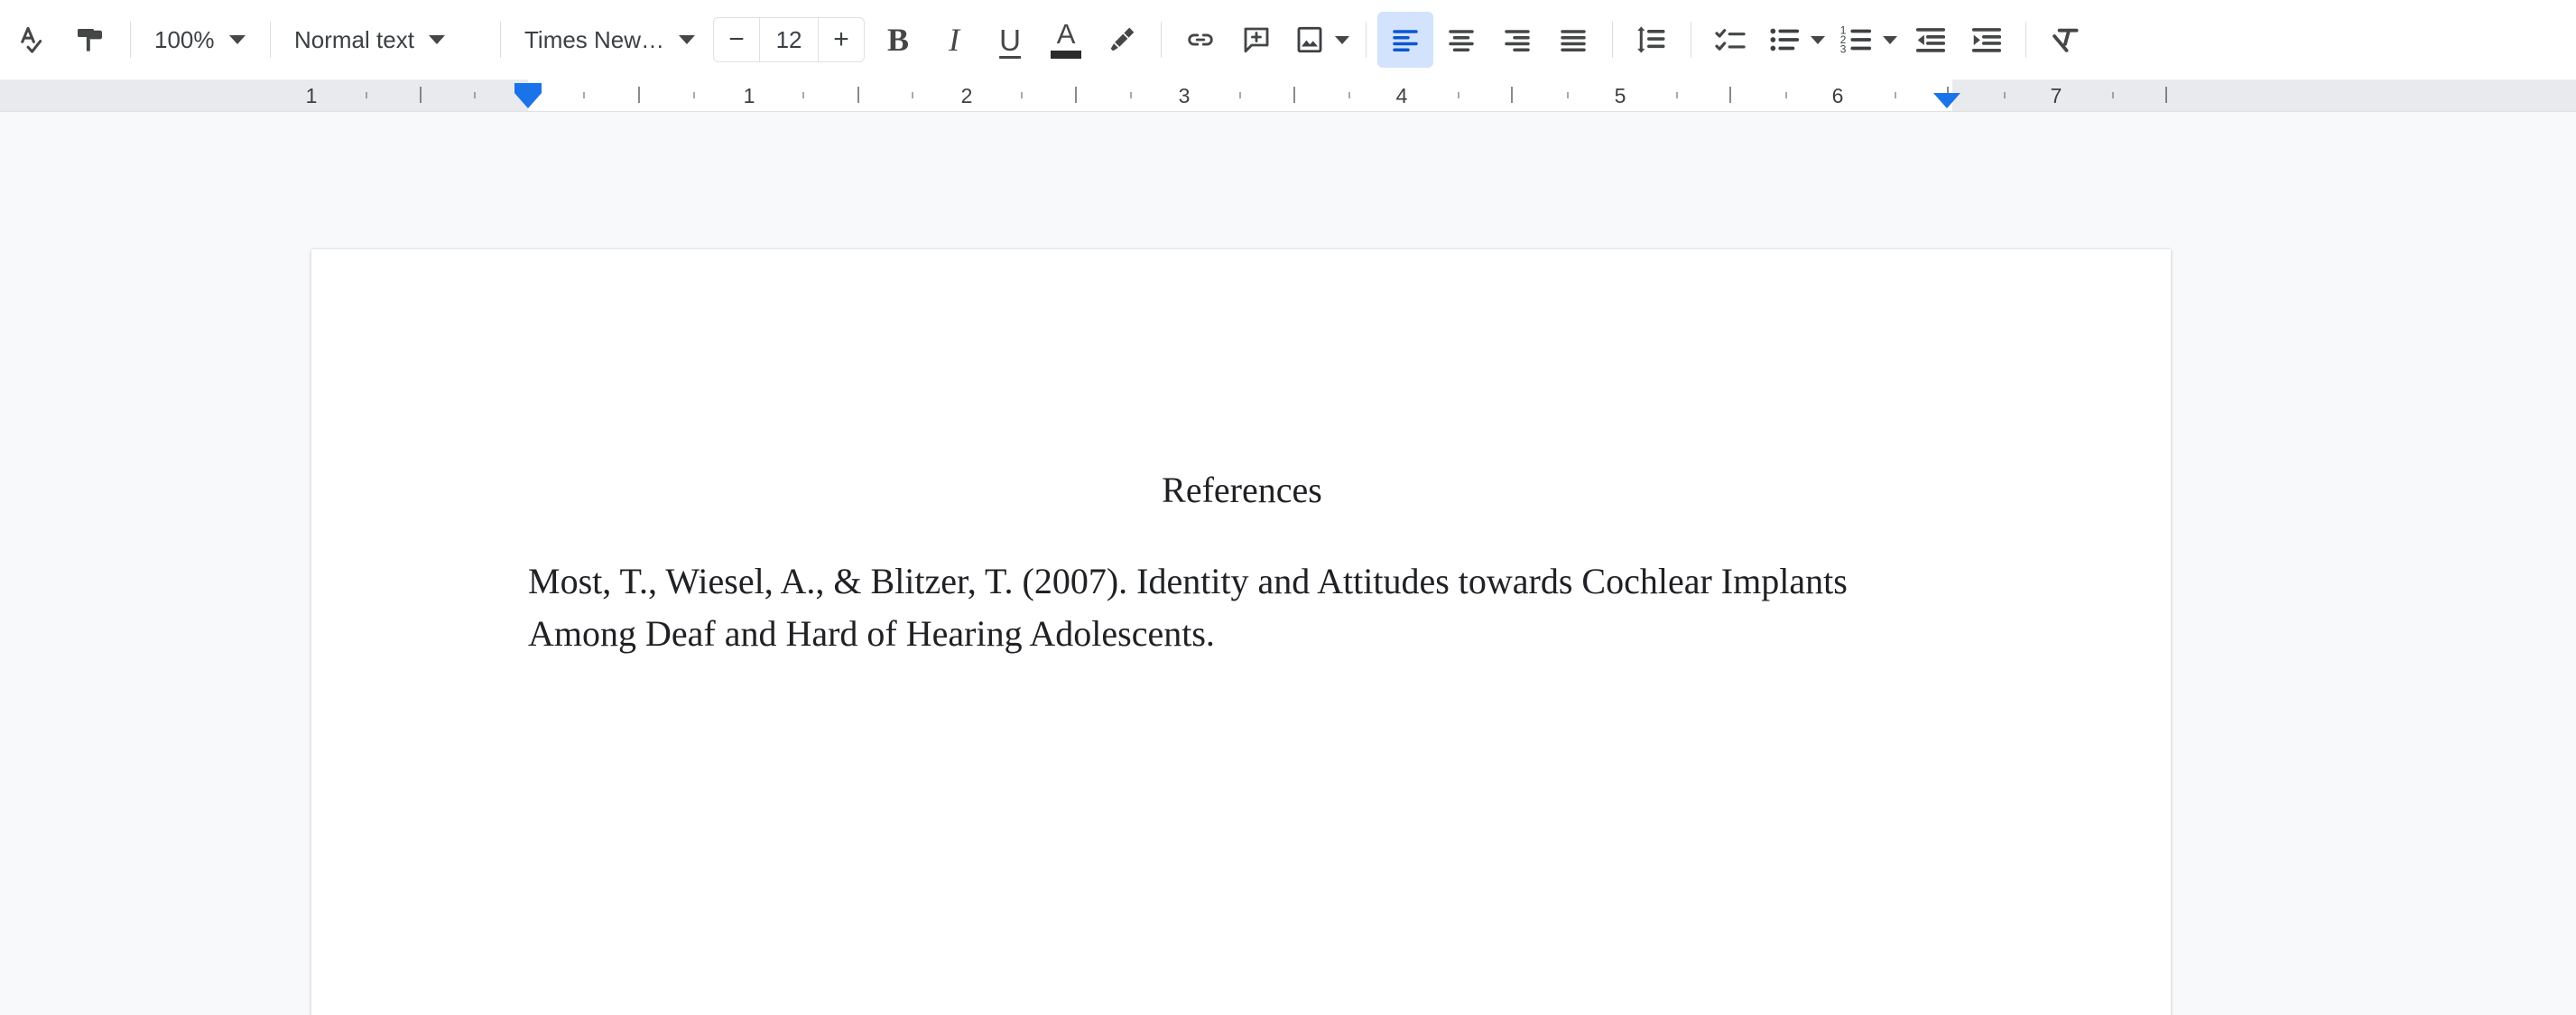 The height and width of the screenshot is (1015, 2576). I want to click on link-icon, so click(1200, 39).